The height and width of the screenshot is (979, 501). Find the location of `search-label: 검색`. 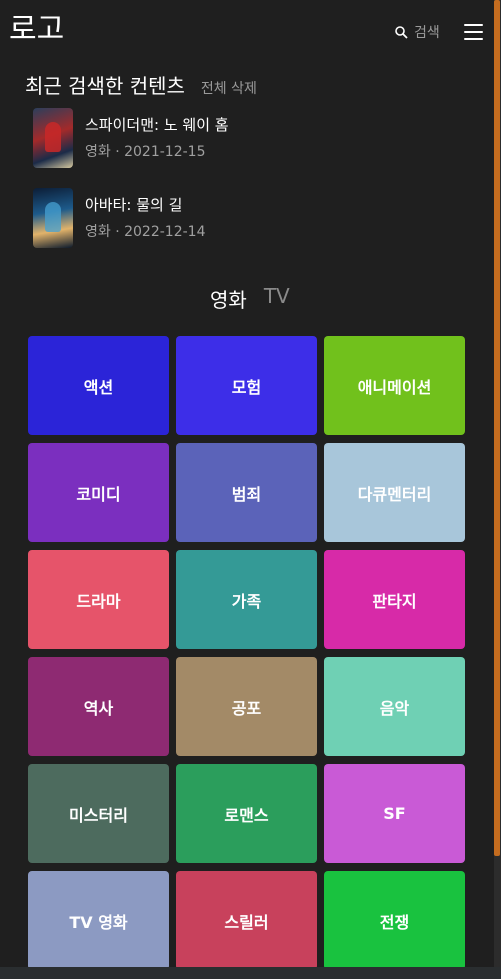

search-label: 검색 is located at coordinates (427, 33).